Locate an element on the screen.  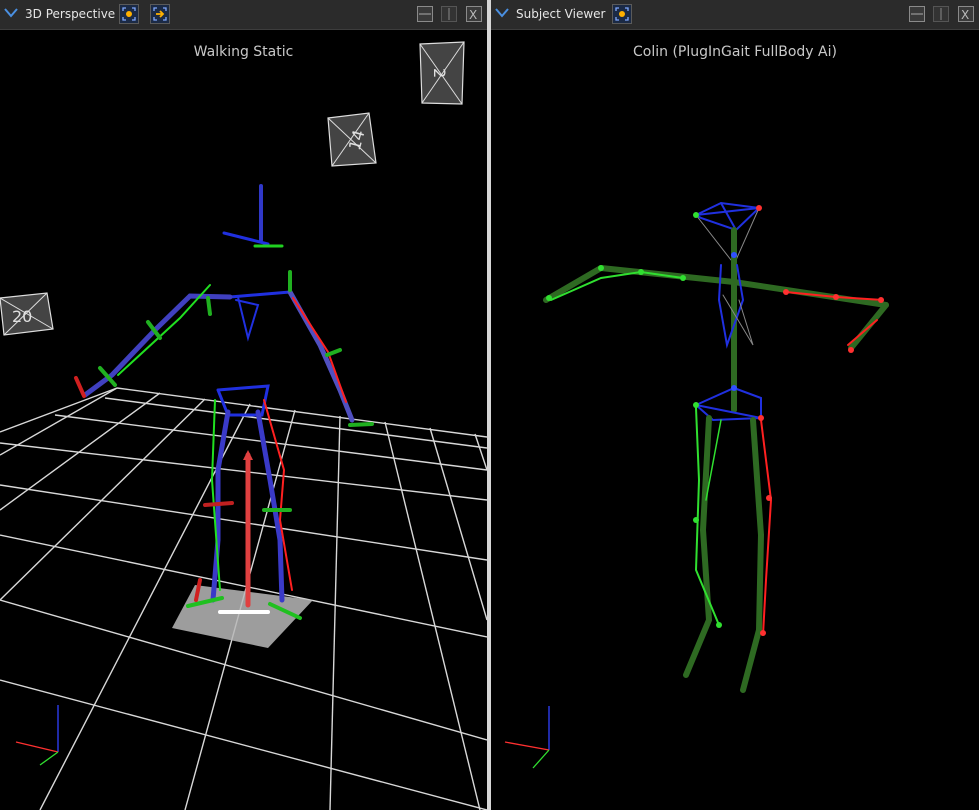
follow-button is located at coordinates (160, 14).